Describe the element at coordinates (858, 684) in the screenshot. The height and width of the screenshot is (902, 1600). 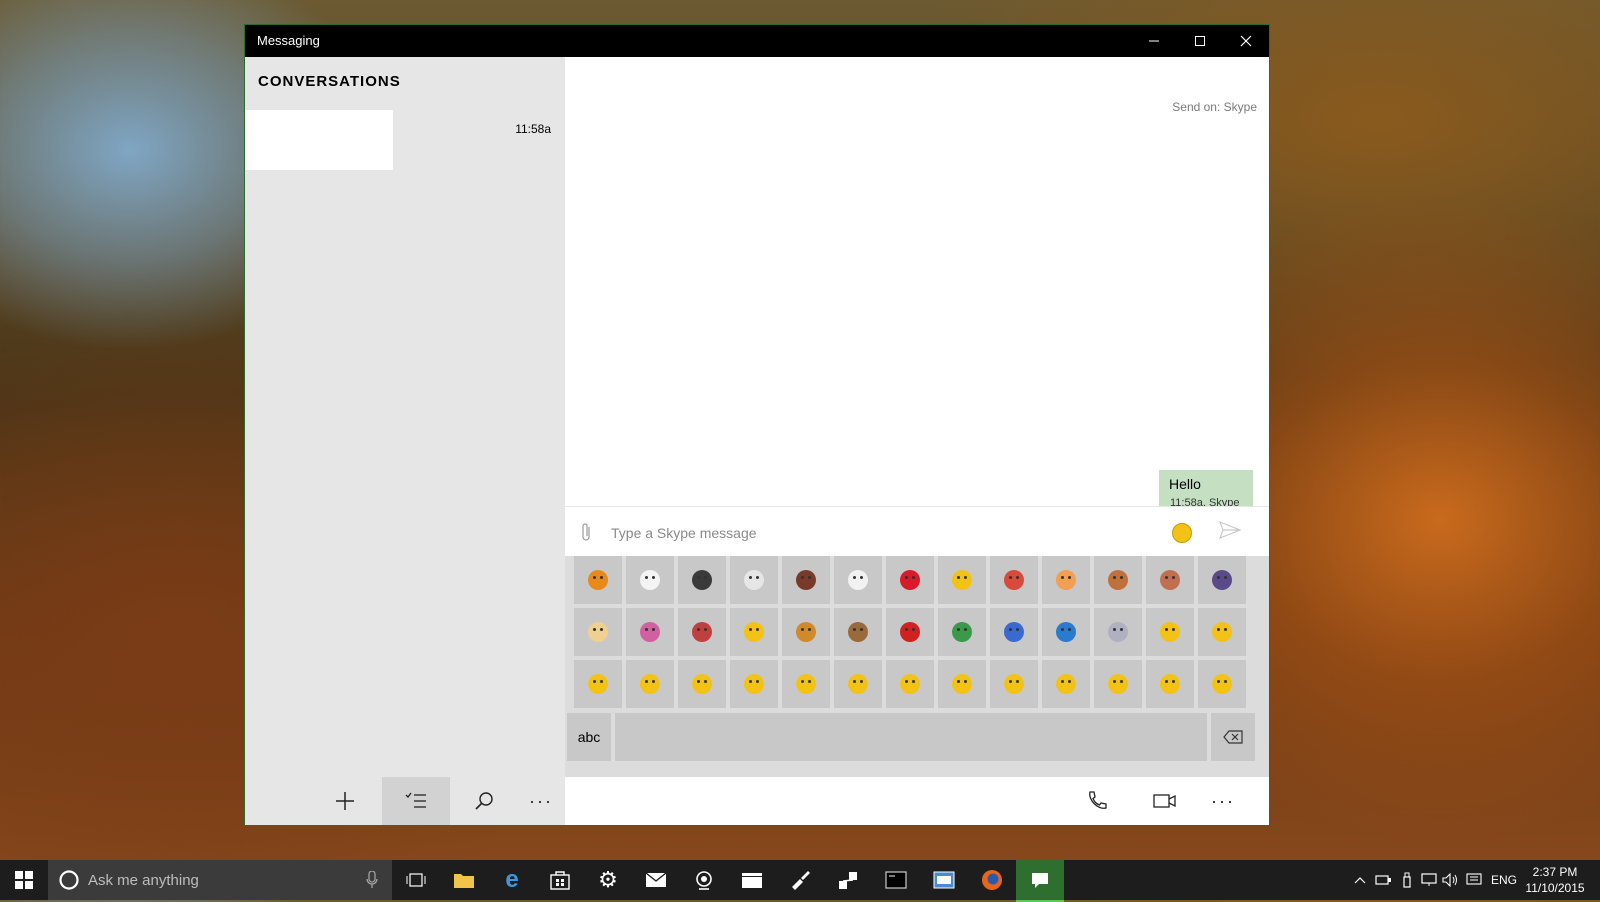
I see `emoji-key-sweat` at that location.